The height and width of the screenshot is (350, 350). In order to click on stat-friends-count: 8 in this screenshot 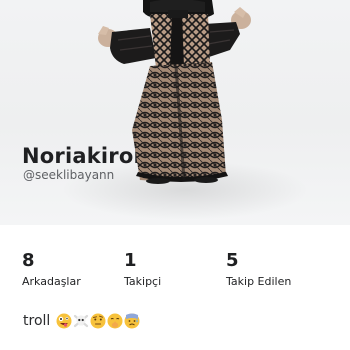, I will do `click(28, 260)`.